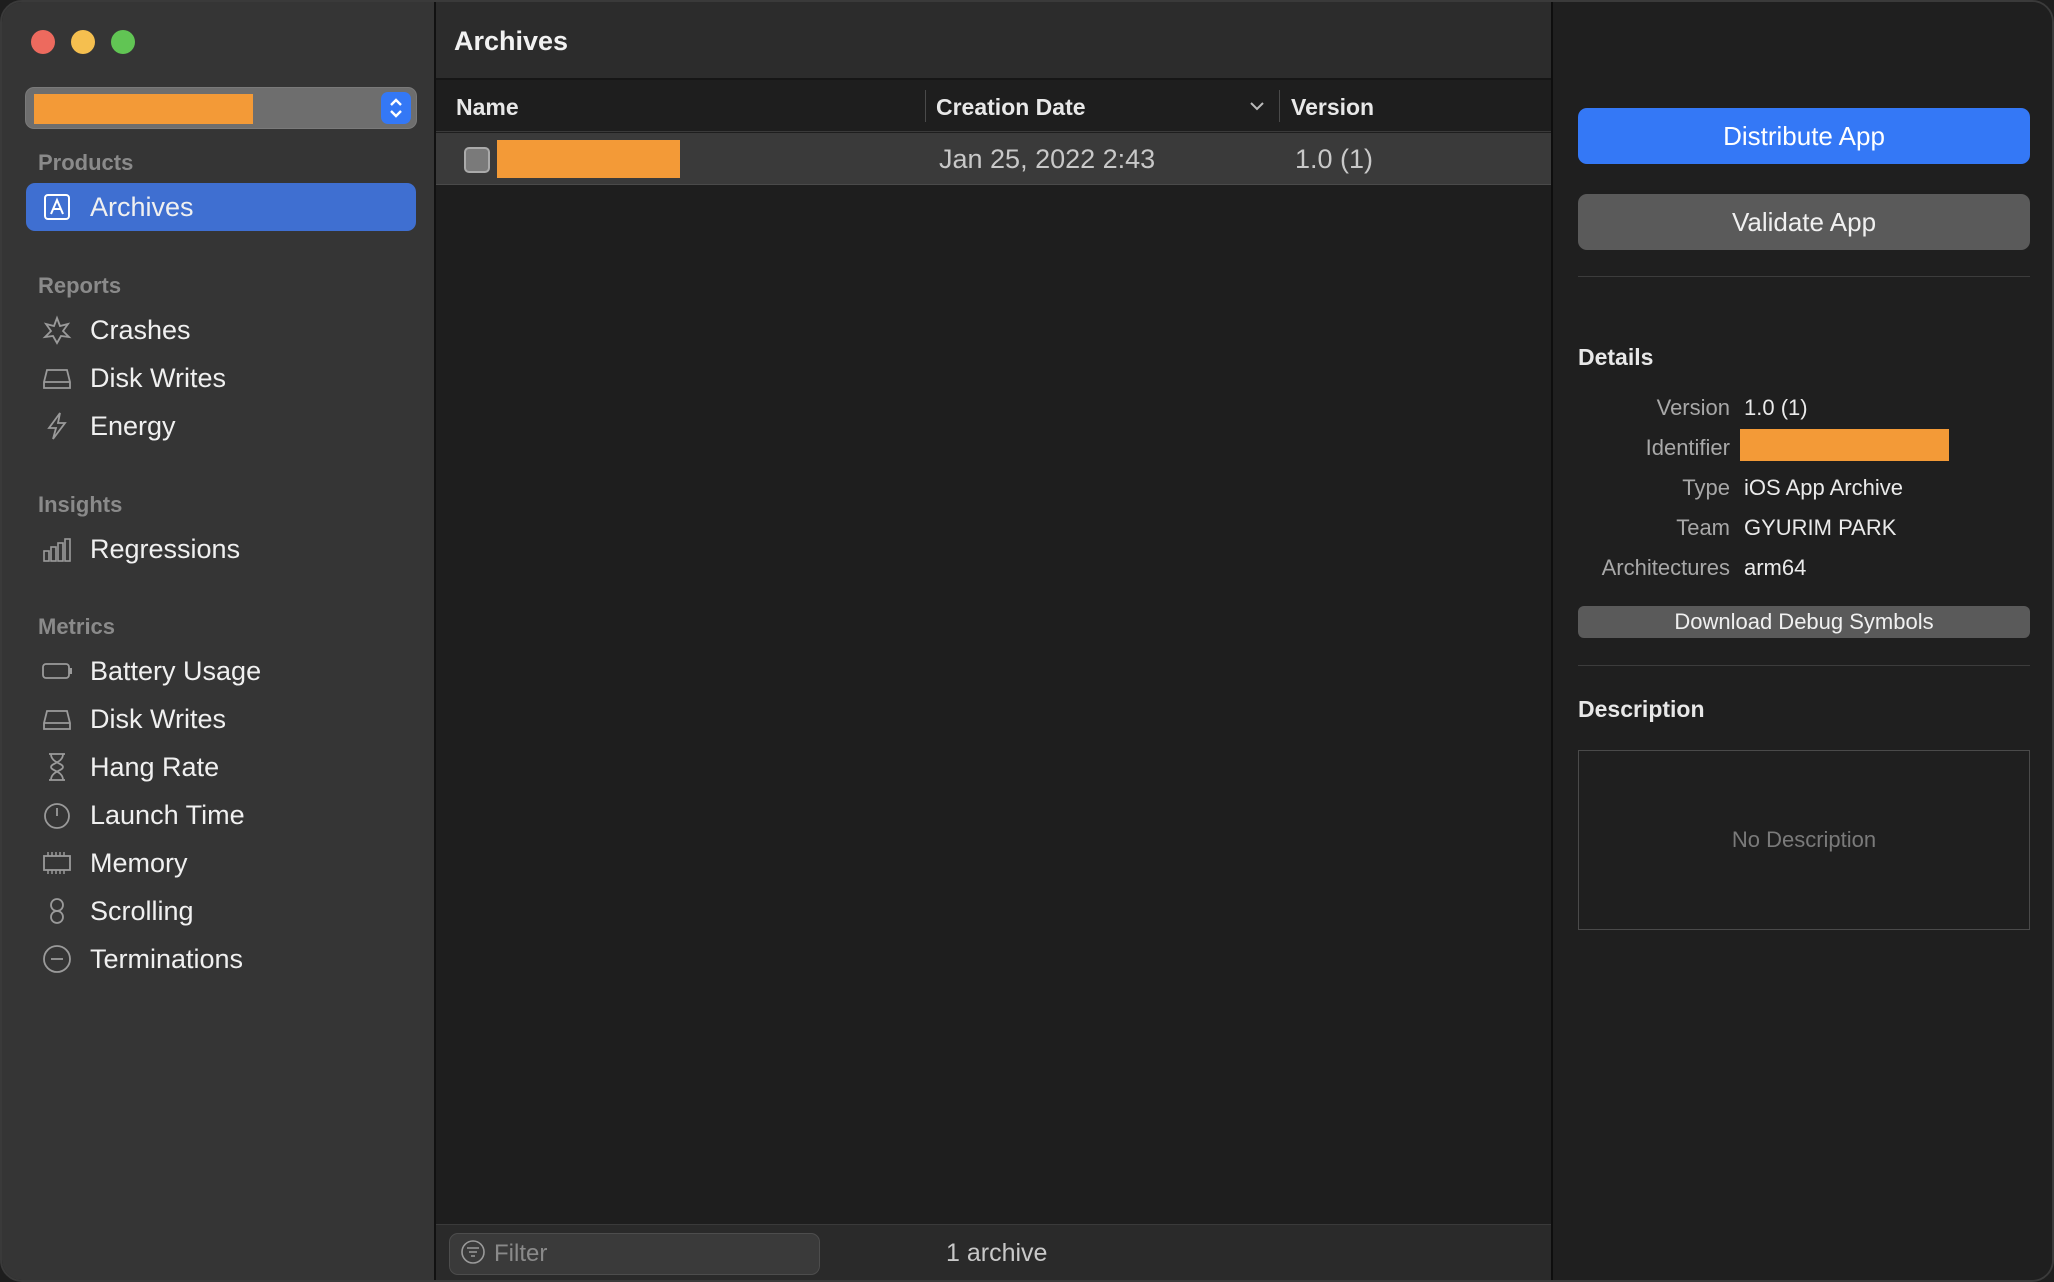 This screenshot has width=2054, height=1282. What do you see at coordinates (221, 863) in the screenshot?
I see `sidebar-item-memory: Memory` at bounding box center [221, 863].